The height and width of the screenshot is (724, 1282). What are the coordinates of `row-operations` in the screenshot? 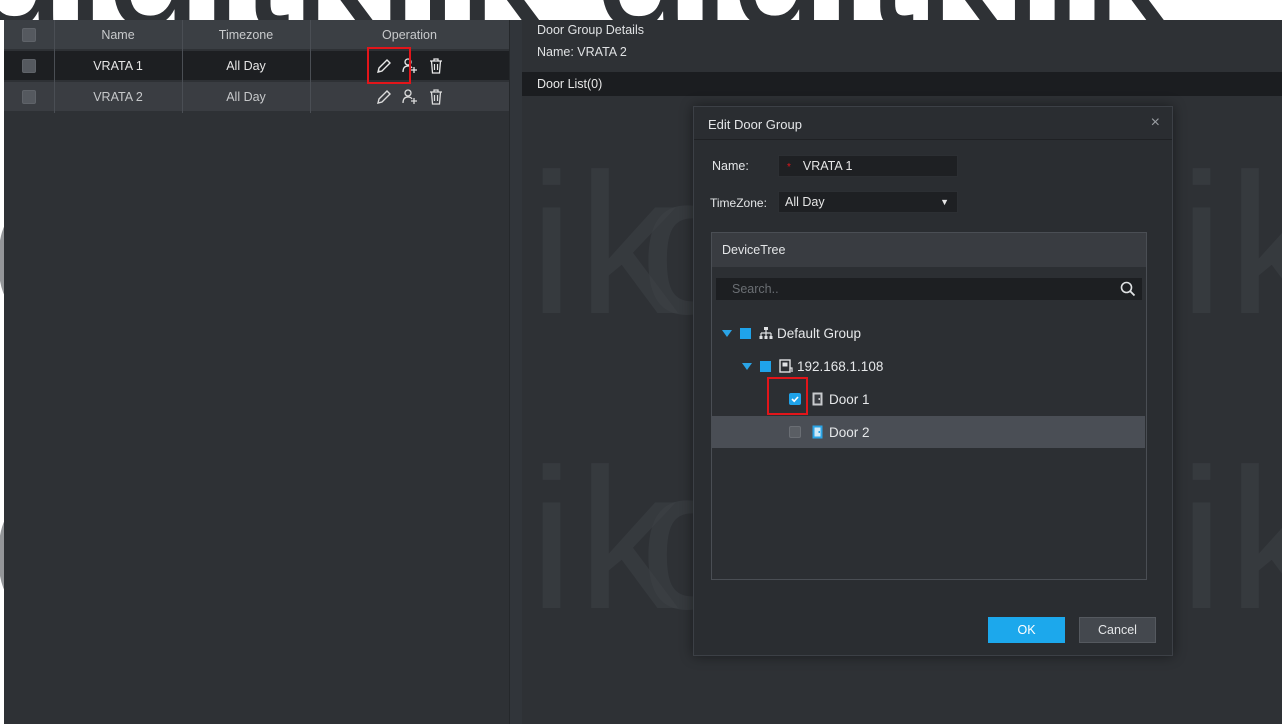 It's located at (409, 97).